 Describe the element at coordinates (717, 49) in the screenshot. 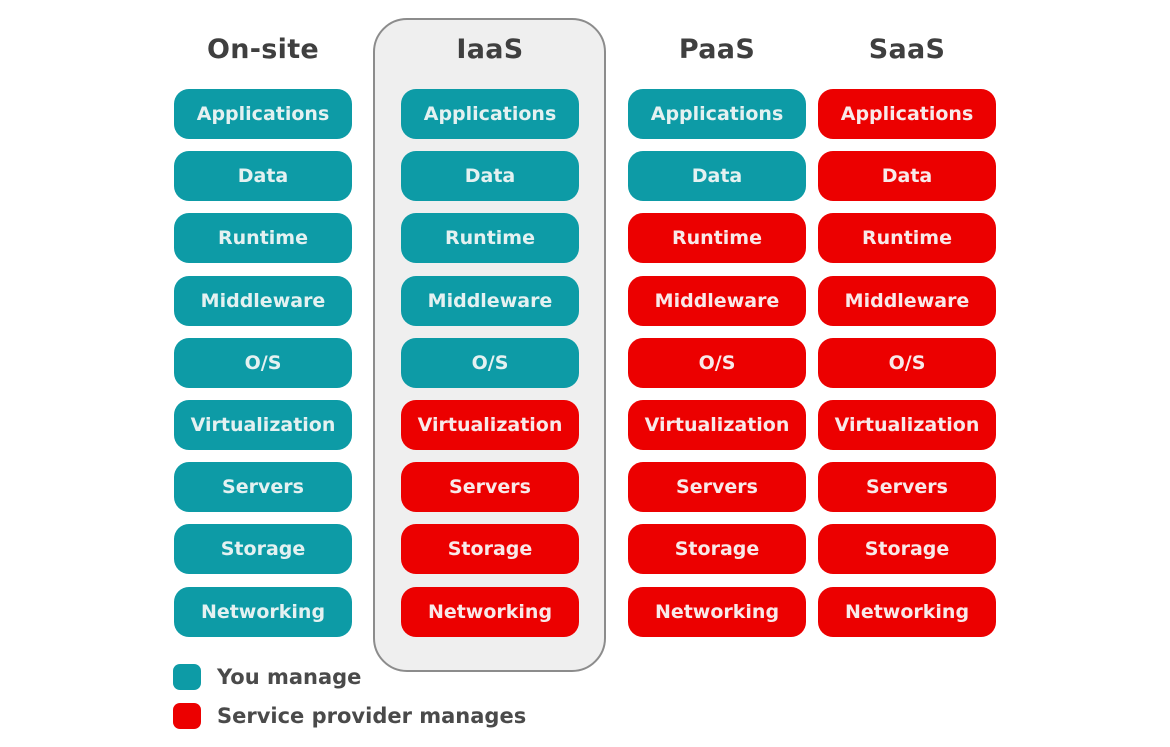

I see `column-title: PaaS` at that location.